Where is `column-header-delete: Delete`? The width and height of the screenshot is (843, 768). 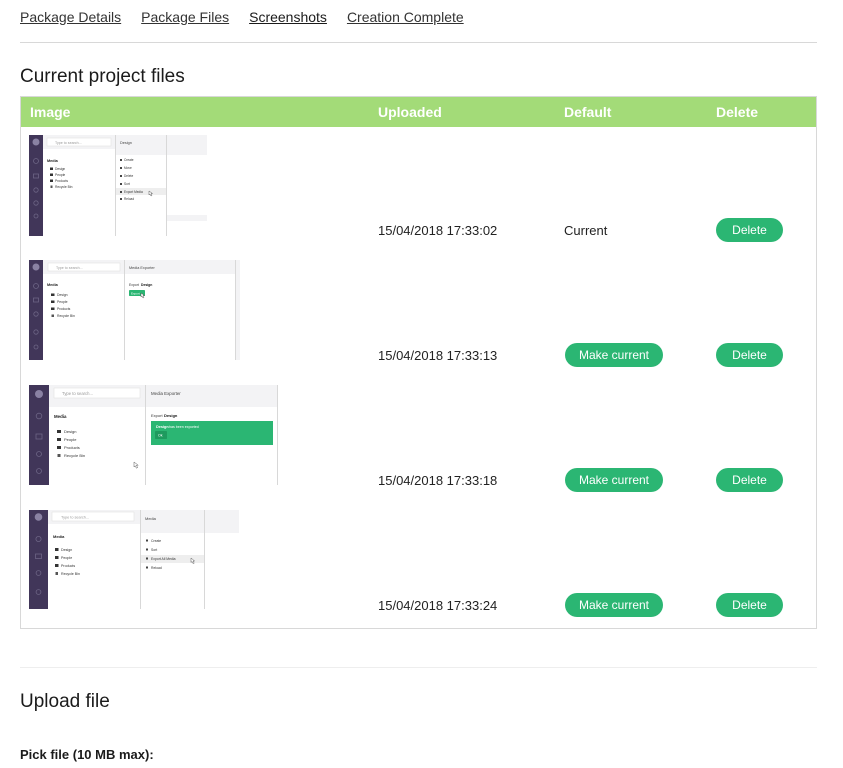 column-header-delete: Delete is located at coordinates (737, 112).